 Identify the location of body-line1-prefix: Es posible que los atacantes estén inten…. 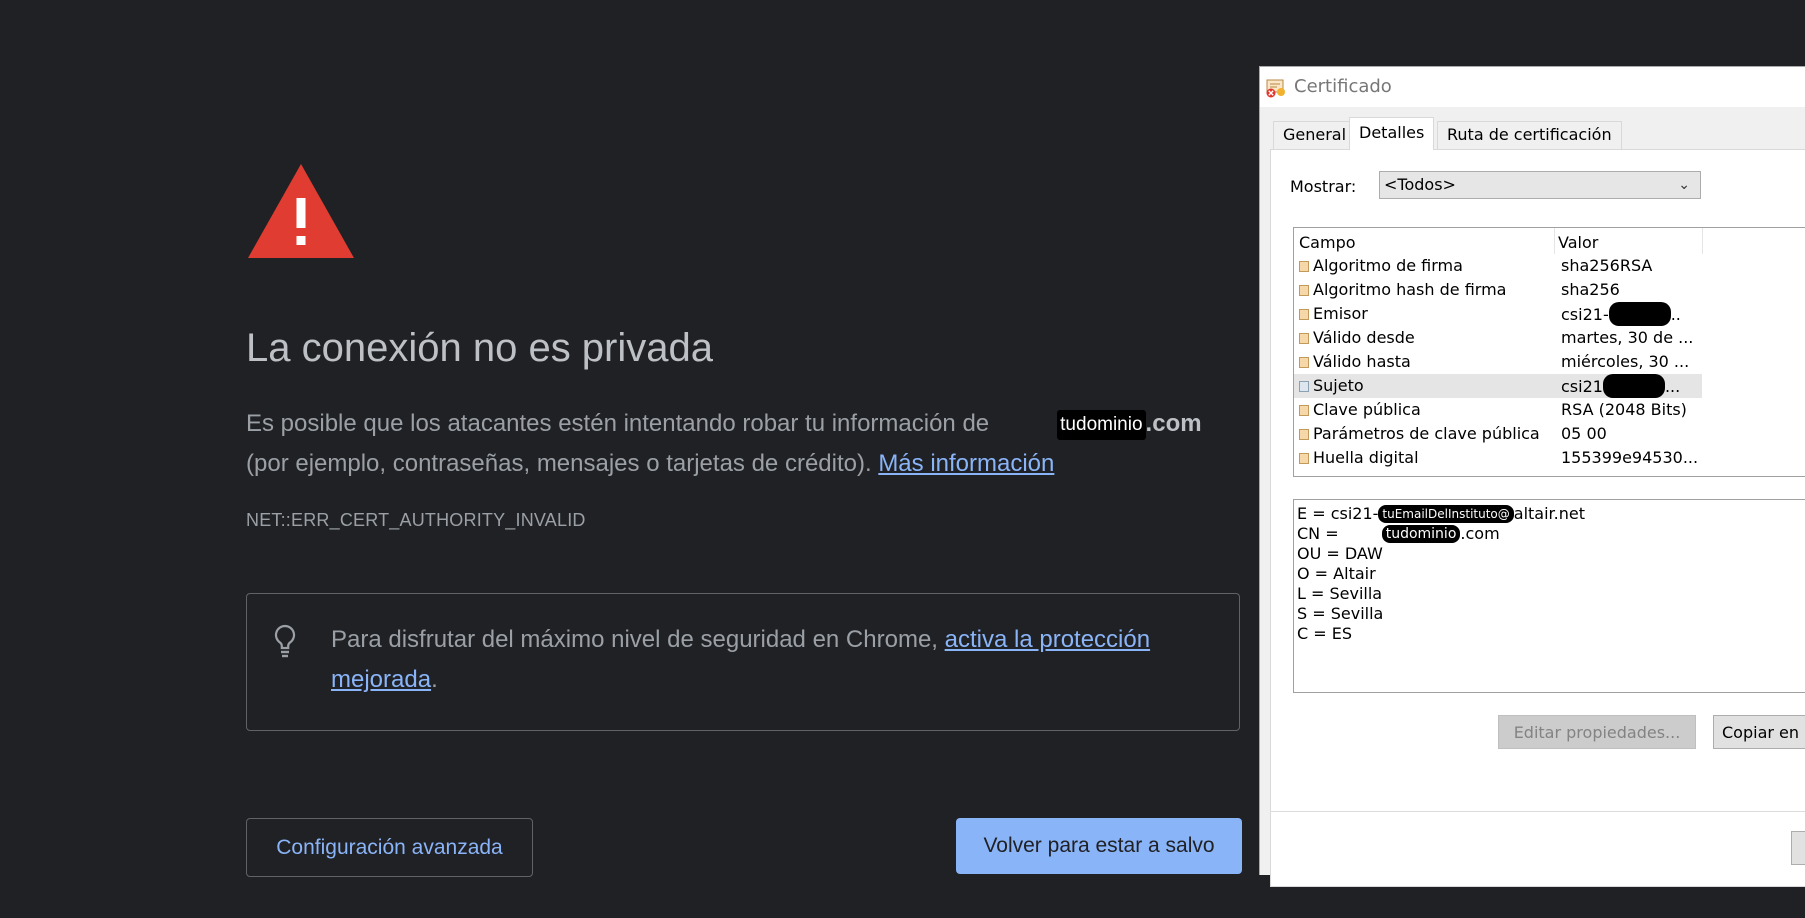
(618, 423).